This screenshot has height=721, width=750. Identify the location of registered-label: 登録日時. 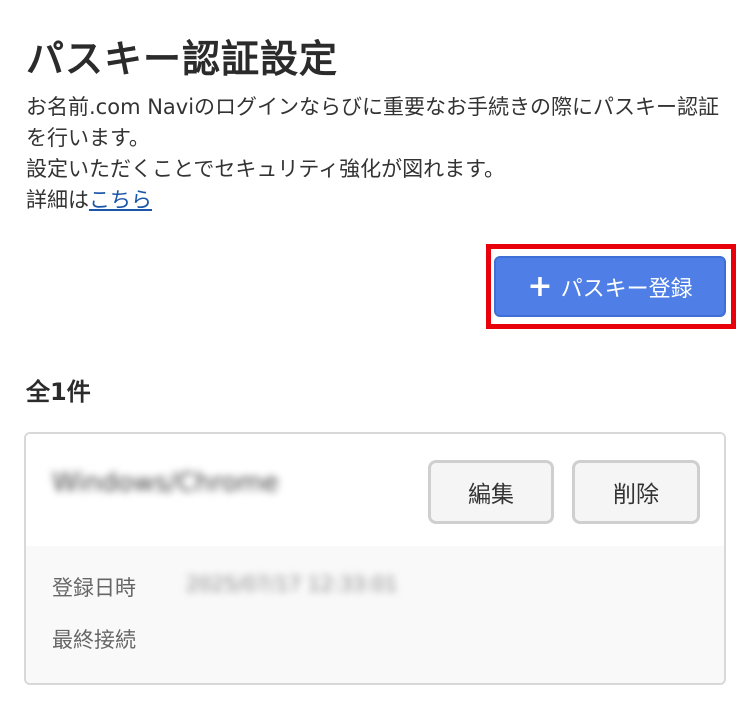
(94, 588).